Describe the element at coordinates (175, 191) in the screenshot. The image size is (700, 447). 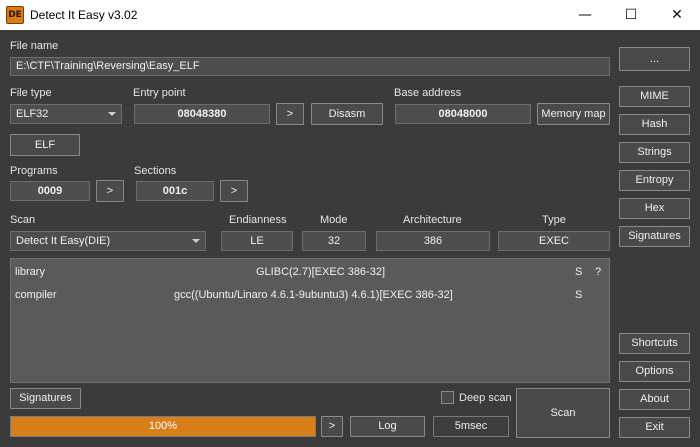
I see `sections-field: 001c` at that location.